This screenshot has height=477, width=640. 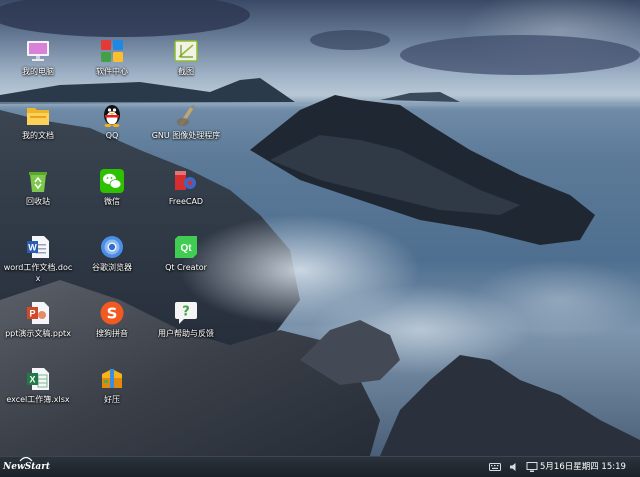 I want to click on desktop-icon-screenshot: 截图, so click(x=186, y=68).